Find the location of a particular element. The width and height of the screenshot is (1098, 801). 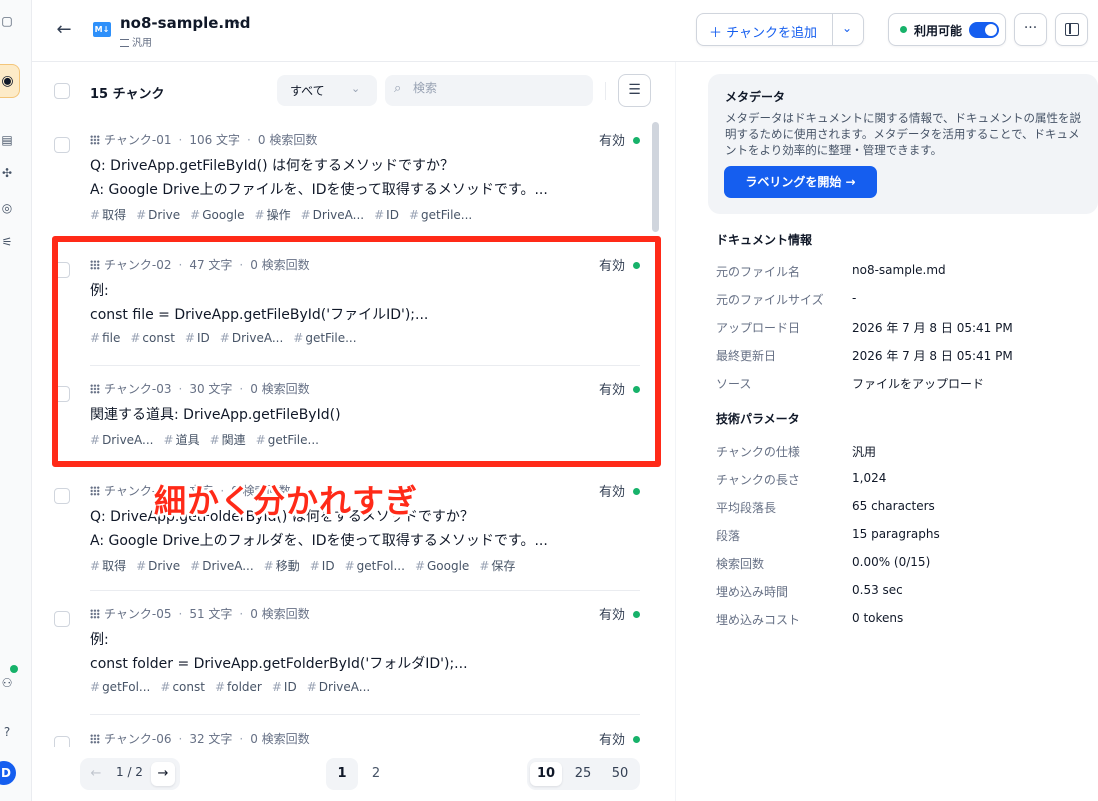

tech-param-value: 1,024 is located at coordinates (869, 478).